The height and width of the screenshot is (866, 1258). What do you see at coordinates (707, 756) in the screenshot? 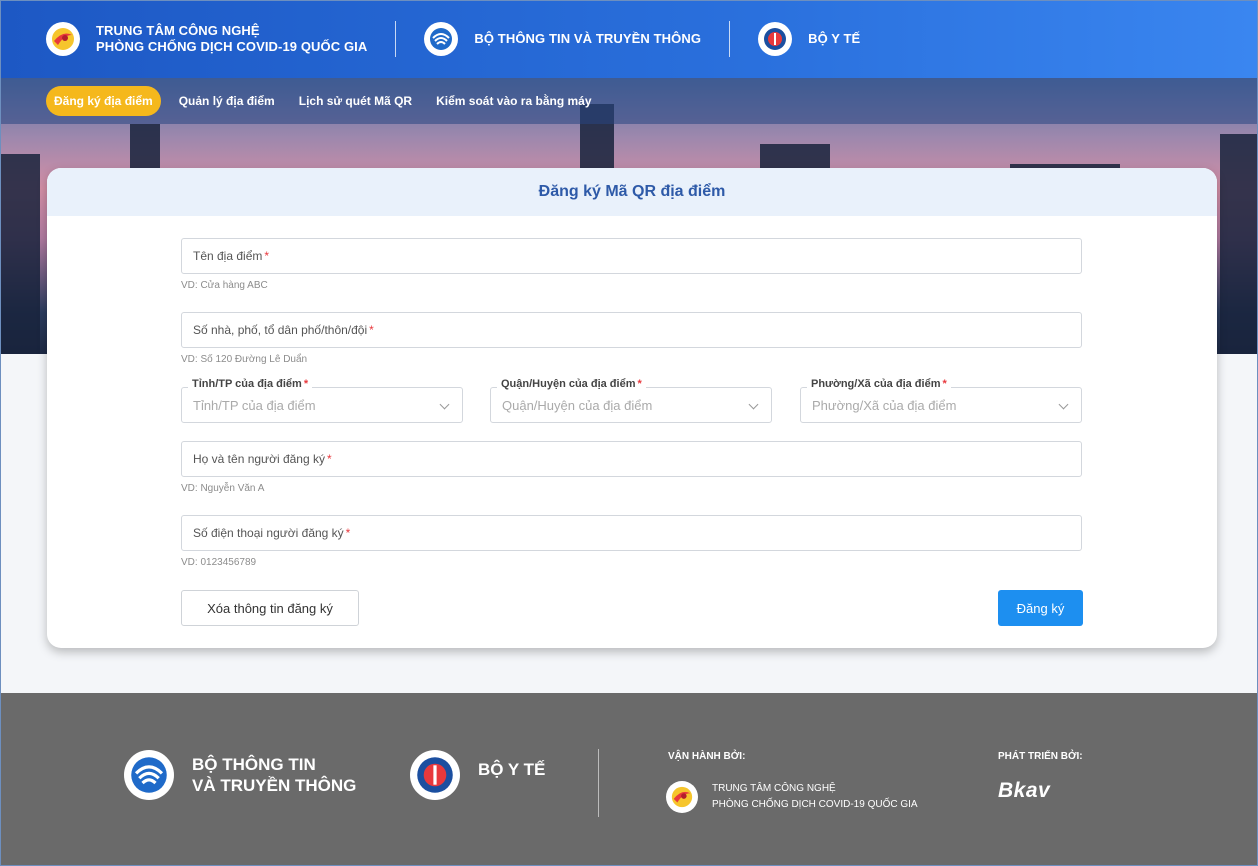
I see `operated-by-label: VẬN HÀNH BỞI:` at bounding box center [707, 756].